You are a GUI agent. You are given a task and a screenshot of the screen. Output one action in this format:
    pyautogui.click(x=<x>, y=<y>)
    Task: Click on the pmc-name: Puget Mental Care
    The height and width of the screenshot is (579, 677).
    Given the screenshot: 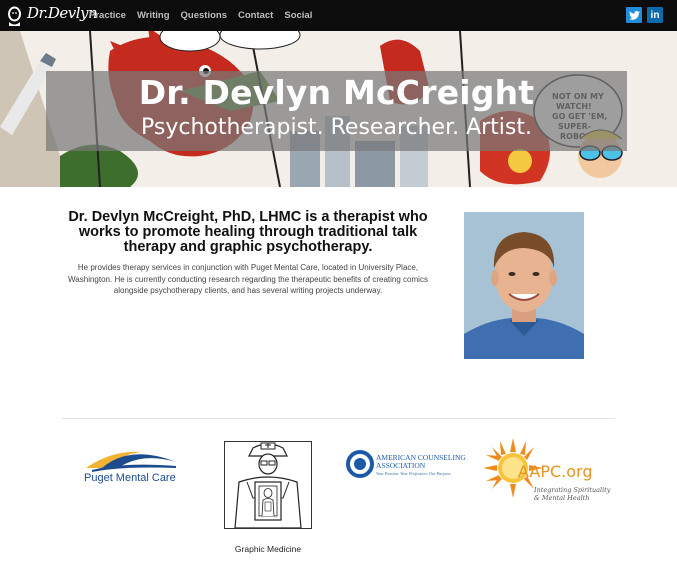 What is the action you would take?
    pyautogui.click(x=130, y=478)
    